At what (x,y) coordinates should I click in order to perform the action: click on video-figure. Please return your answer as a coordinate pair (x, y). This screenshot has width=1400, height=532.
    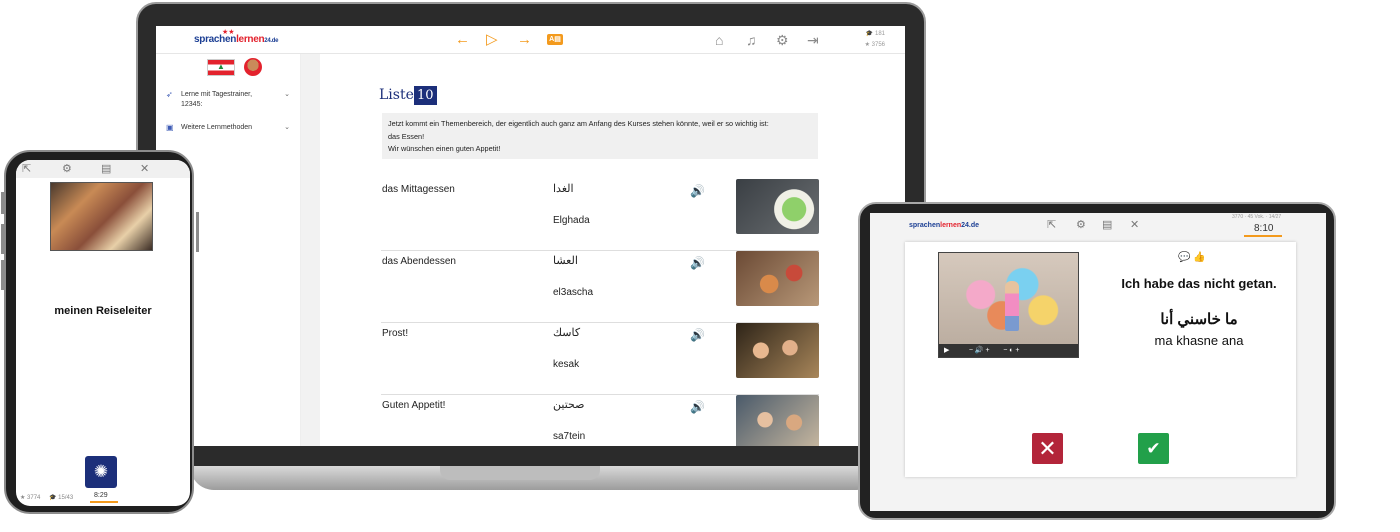
    Looking at the image, I should click on (1012, 306).